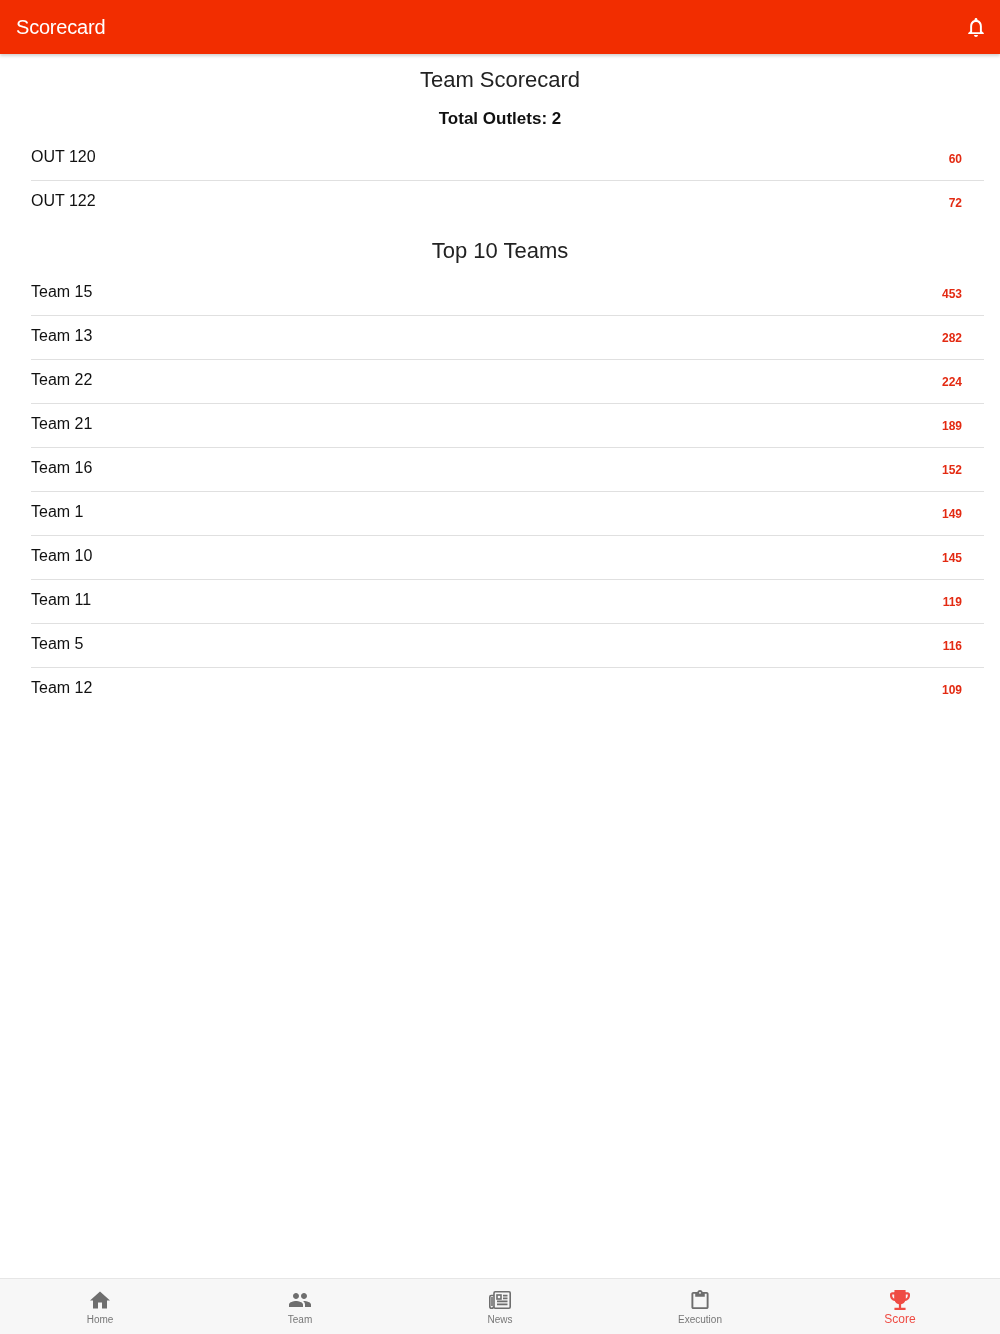 This screenshot has width=1000, height=1334. What do you see at coordinates (500, 251) in the screenshot?
I see `section-title: Top 10 Teams` at bounding box center [500, 251].